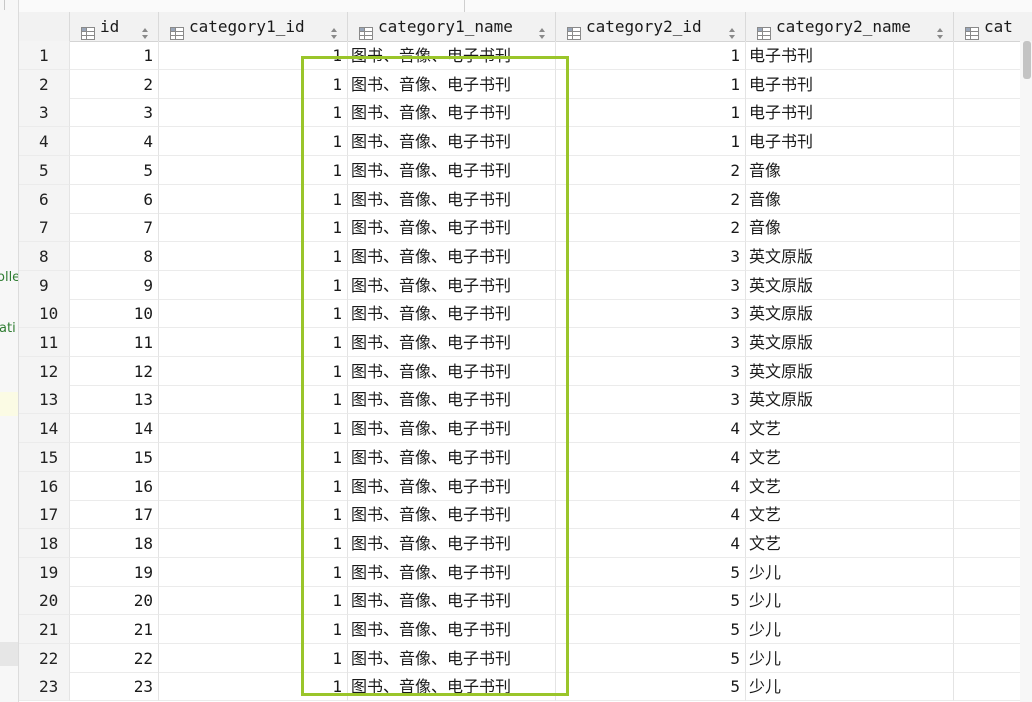  What do you see at coordinates (114, 170) in the screenshot?
I see `cell-id: 5` at bounding box center [114, 170].